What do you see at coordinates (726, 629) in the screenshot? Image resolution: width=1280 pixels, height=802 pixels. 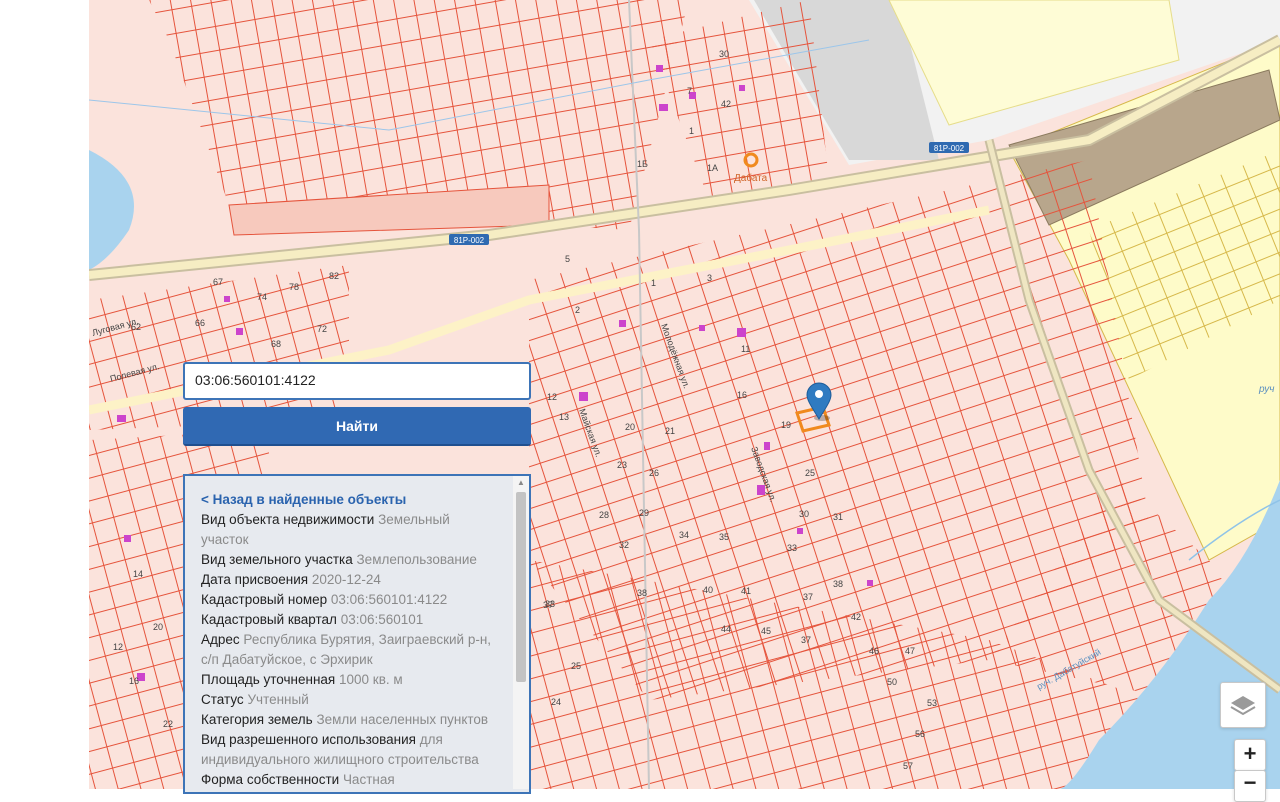 I see `svg-text: 44` at bounding box center [726, 629].